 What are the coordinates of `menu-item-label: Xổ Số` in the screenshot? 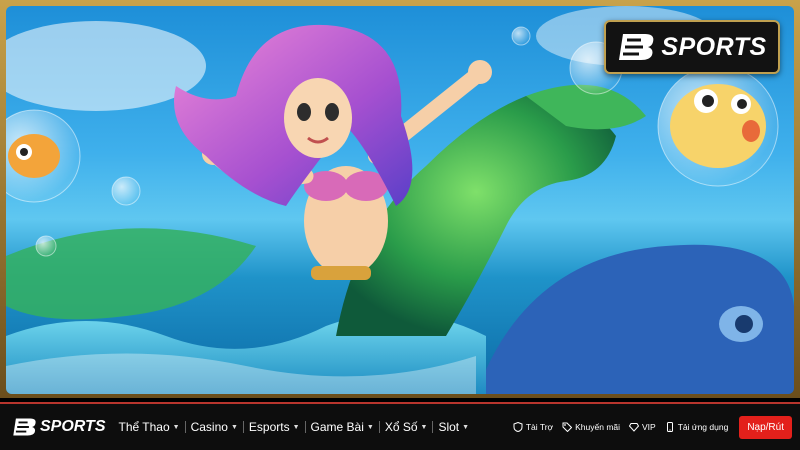 It's located at (401, 427).